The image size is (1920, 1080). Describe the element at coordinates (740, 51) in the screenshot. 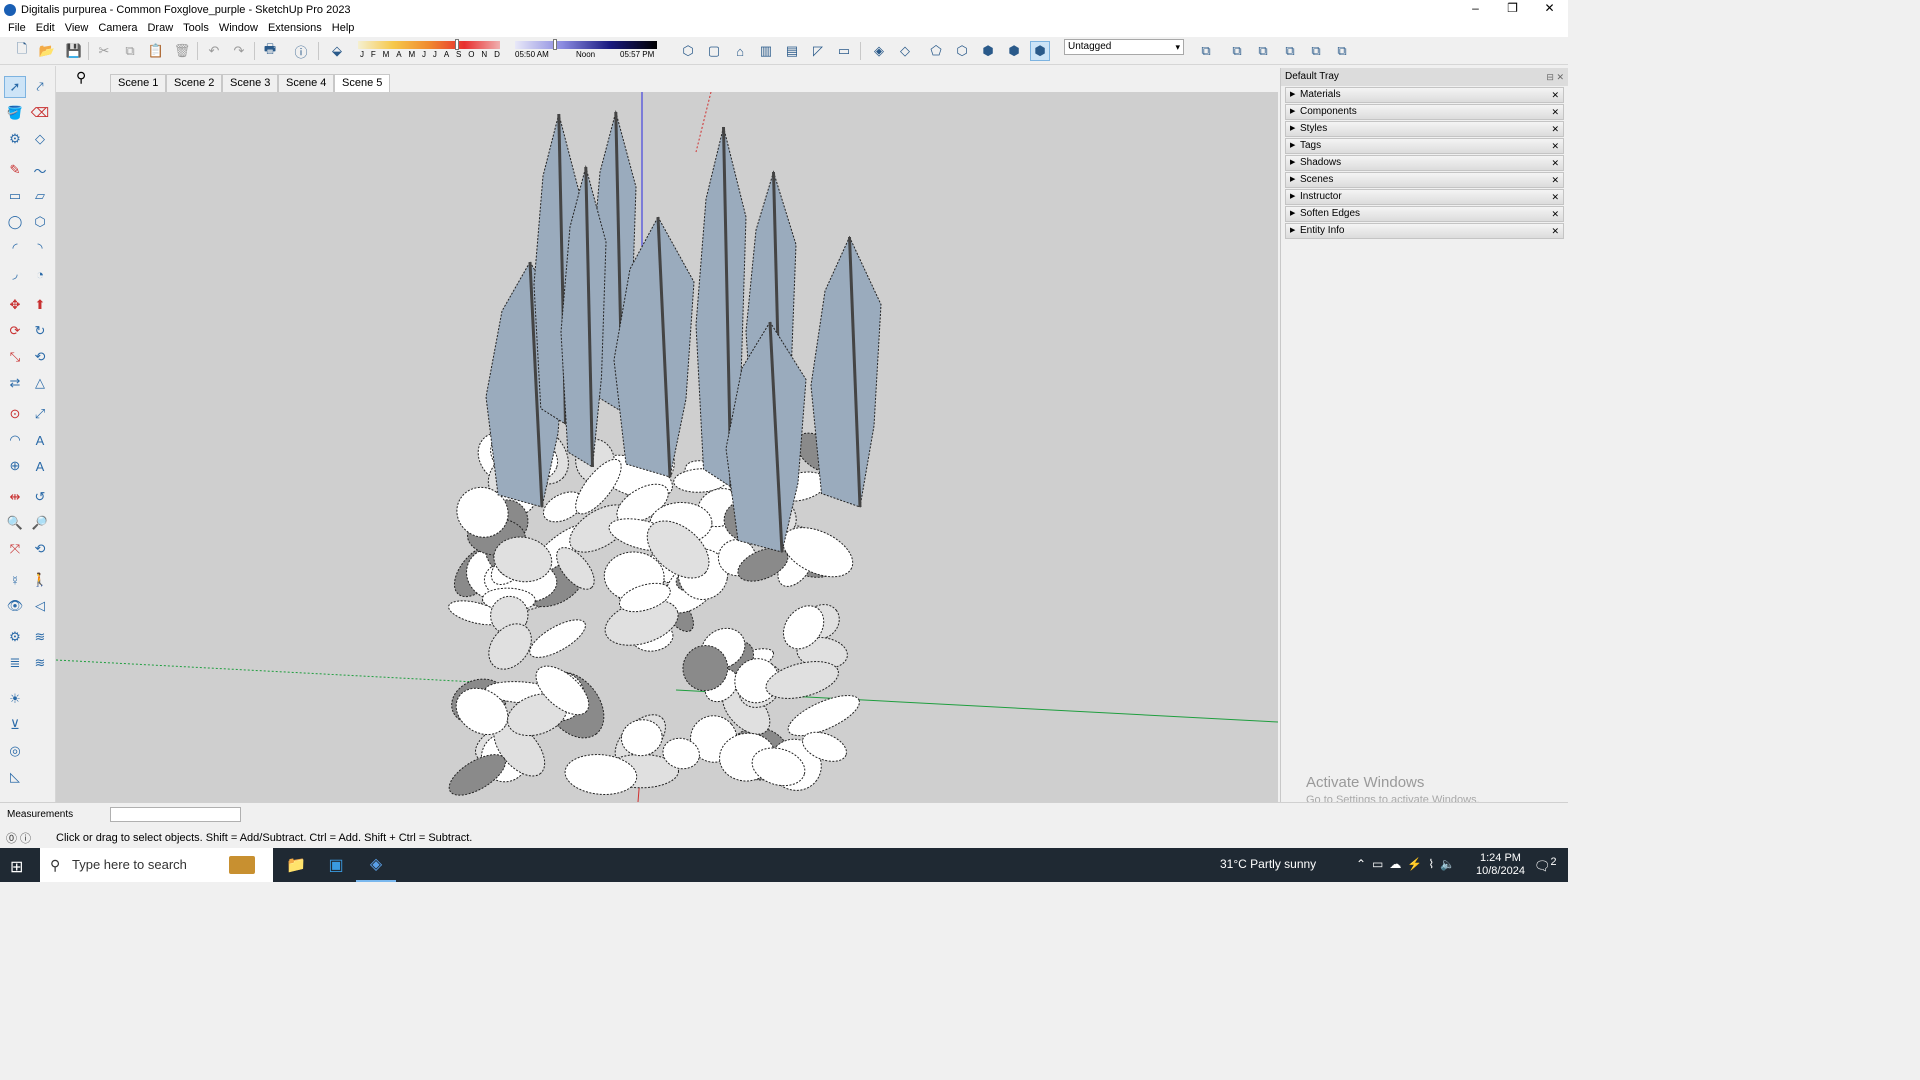

I see `front-view-icon: ⌂` at that location.